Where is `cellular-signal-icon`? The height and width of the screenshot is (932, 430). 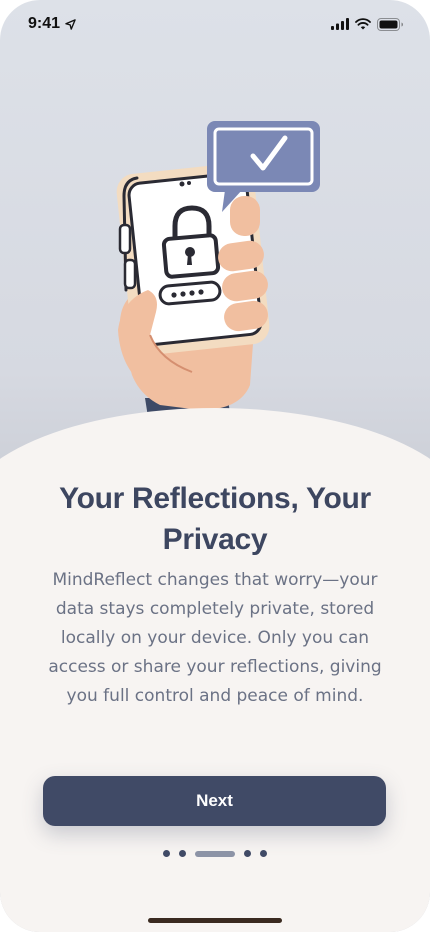
cellular-signal-icon is located at coordinates (340, 24).